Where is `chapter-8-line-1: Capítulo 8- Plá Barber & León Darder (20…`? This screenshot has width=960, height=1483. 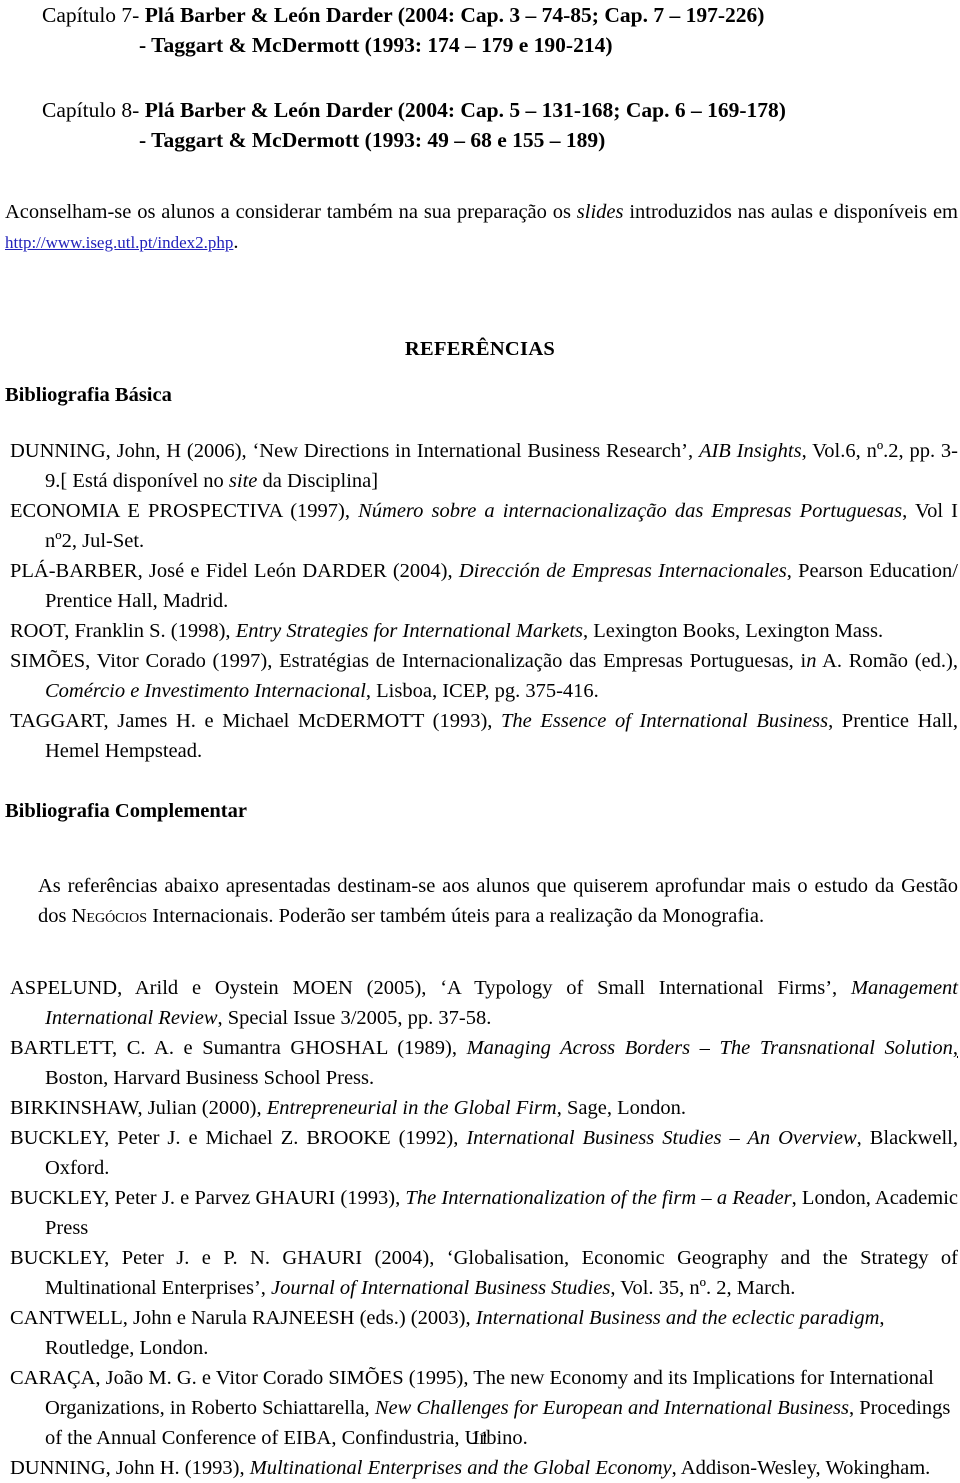
chapter-8-line-1: Capítulo 8- Plá Barber & León Darder (20… is located at coordinates (480, 110).